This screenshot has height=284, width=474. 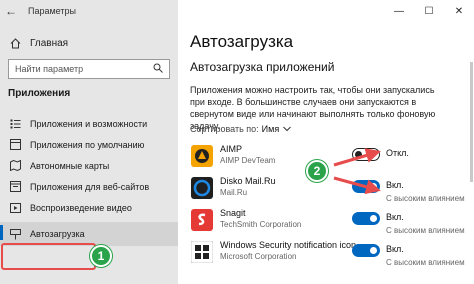 What do you see at coordinates (49, 69) in the screenshot?
I see `search-placeholder: Найти параметр` at bounding box center [49, 69].